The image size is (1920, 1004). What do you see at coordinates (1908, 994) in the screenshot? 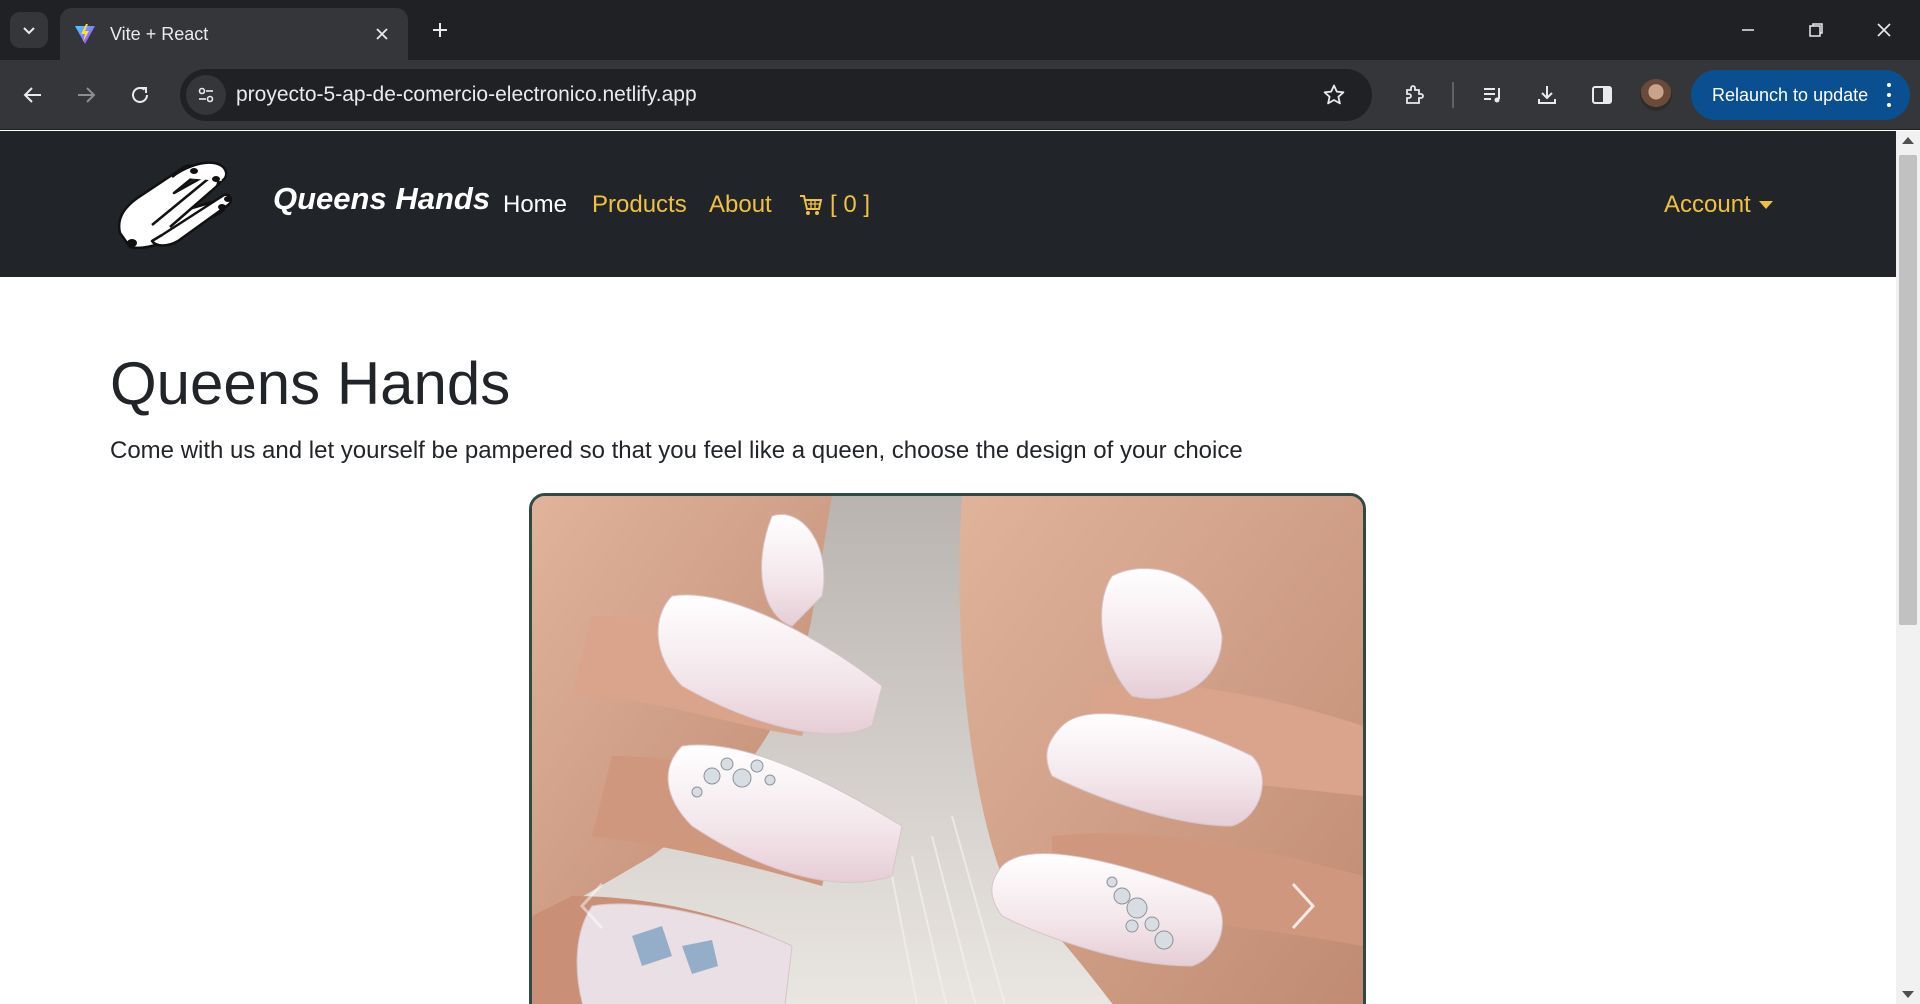
I see `scroll-down-arrow` at bounding box center [1908, 994].